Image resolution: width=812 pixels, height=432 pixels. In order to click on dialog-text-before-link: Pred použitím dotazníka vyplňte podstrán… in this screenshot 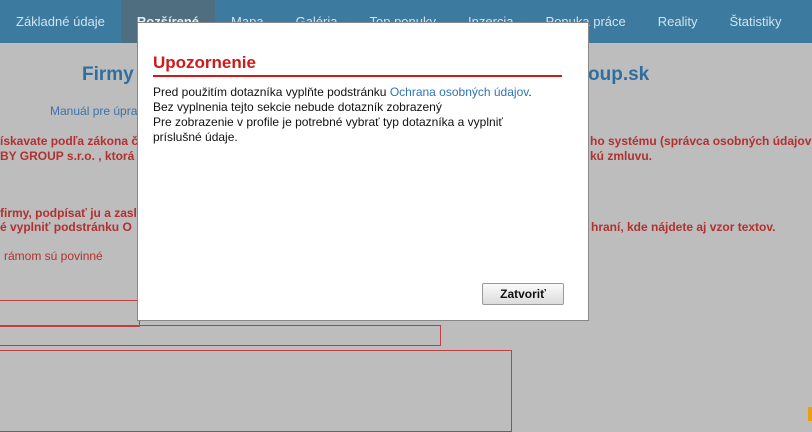, I will do `click(271, 92)`.